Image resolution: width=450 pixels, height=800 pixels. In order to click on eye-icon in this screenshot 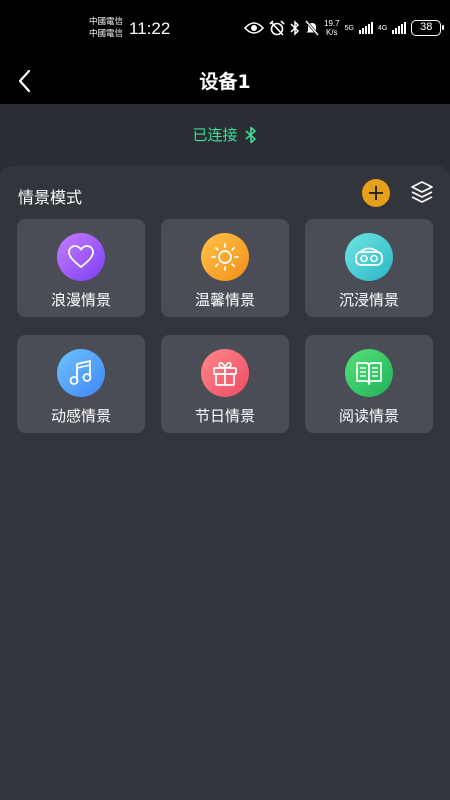, I will do `click(254, 28)`.